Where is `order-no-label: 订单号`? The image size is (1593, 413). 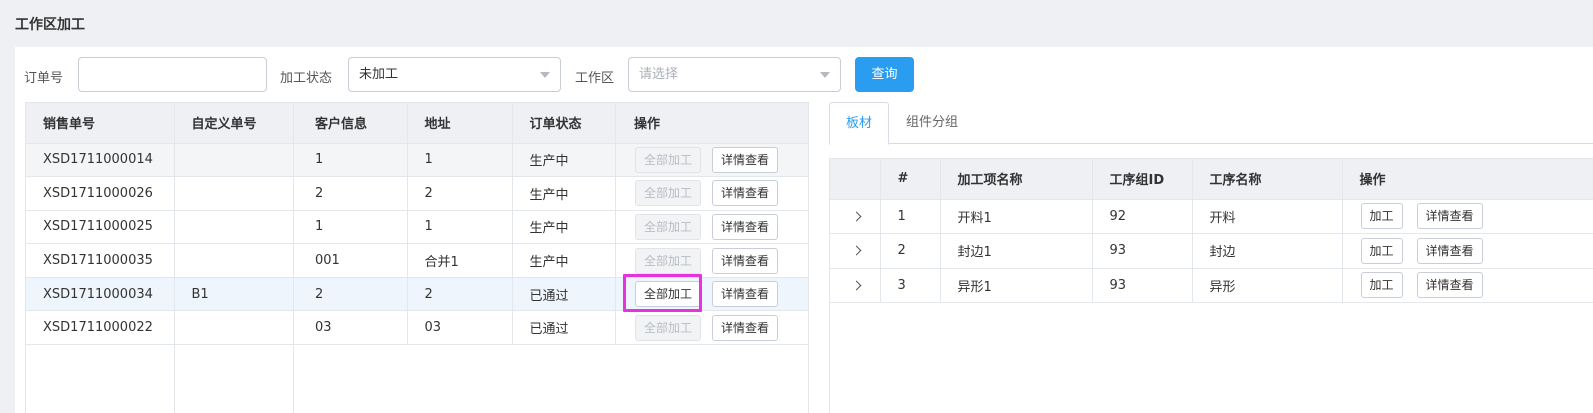
order-no-label: 订单号 is located at coordinates (44, 78).